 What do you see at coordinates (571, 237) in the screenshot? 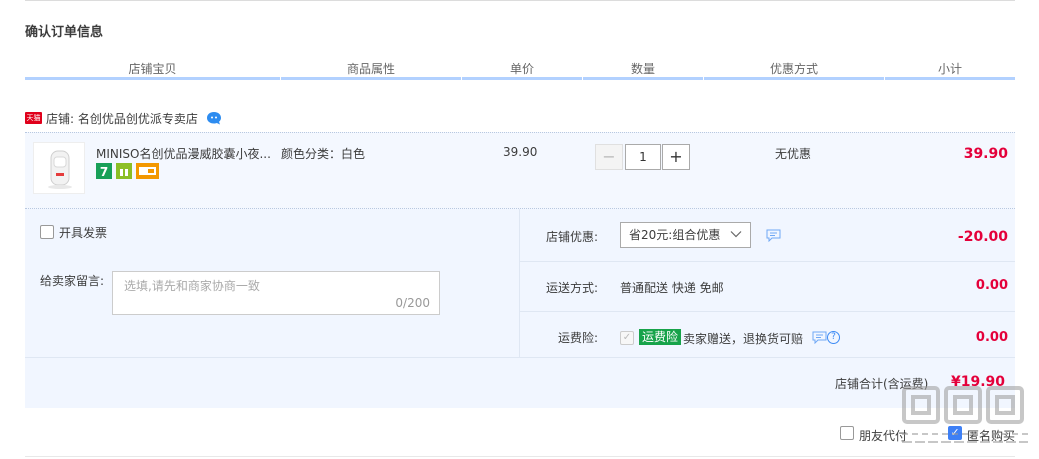
I see `shop-promo-label: 店铺优惠:` at bounding box center [571, 237].